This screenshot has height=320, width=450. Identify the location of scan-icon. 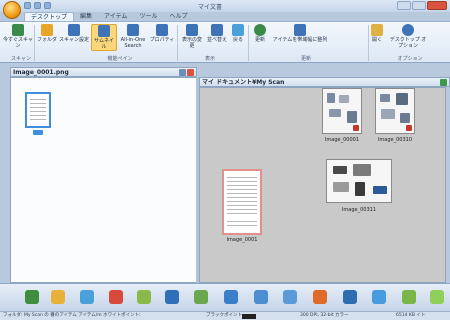
(18, 30).